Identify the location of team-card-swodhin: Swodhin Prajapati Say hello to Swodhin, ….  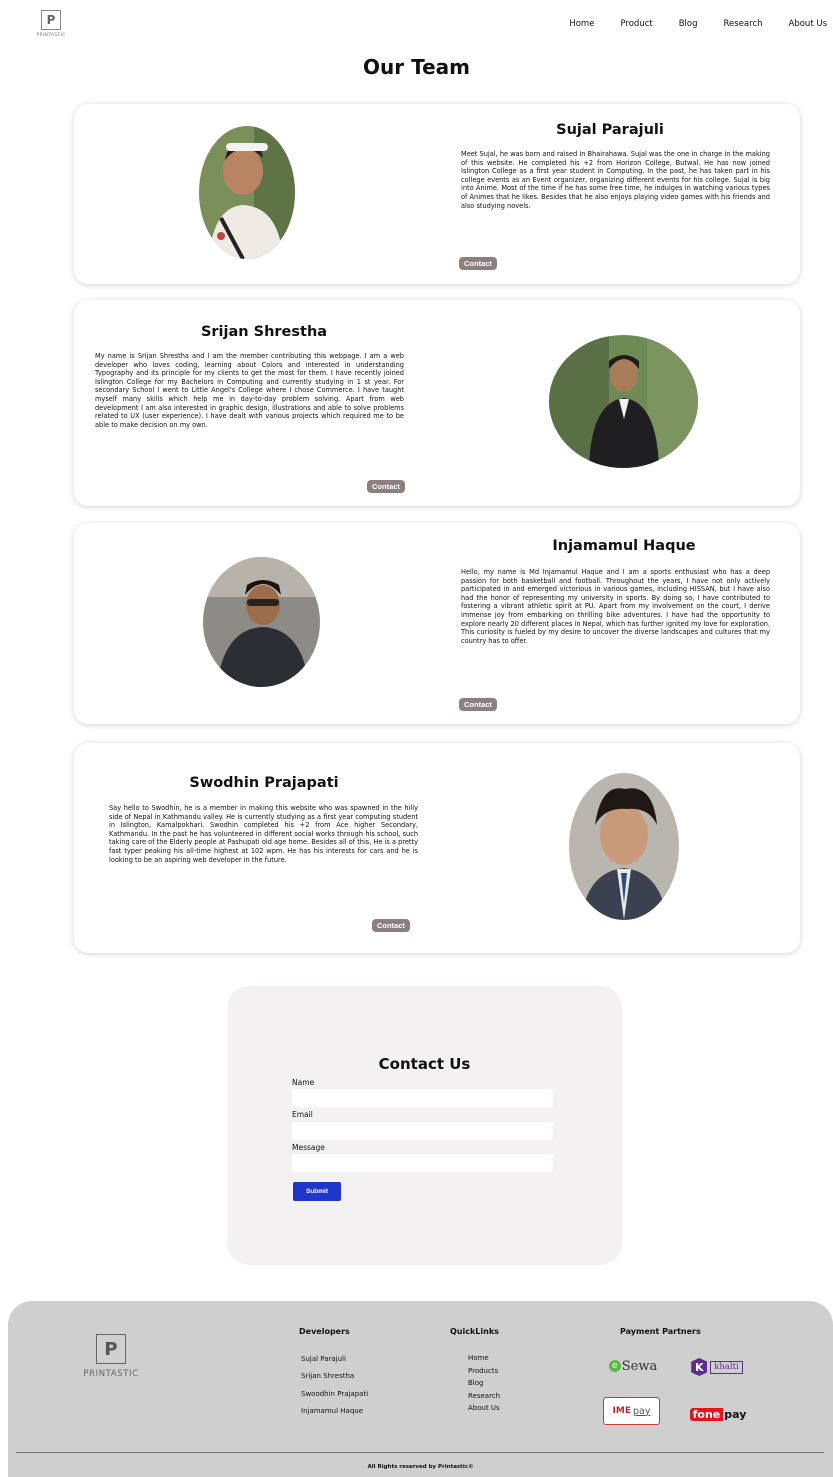
(437, 848).